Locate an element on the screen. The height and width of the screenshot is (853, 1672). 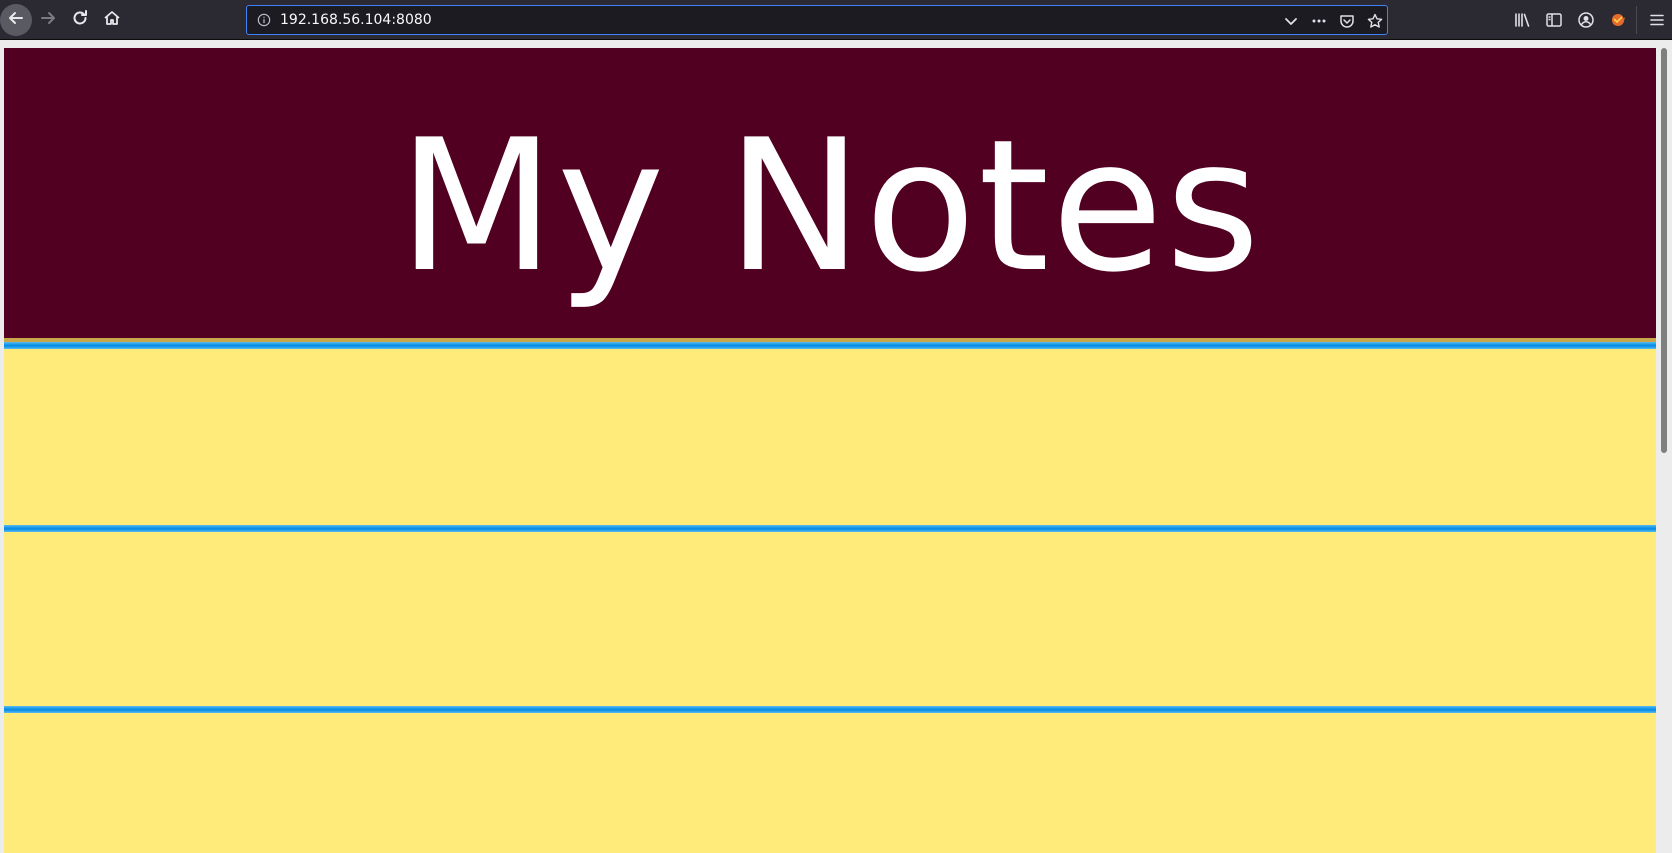
reload-icon is located at coordinates (80, 20).